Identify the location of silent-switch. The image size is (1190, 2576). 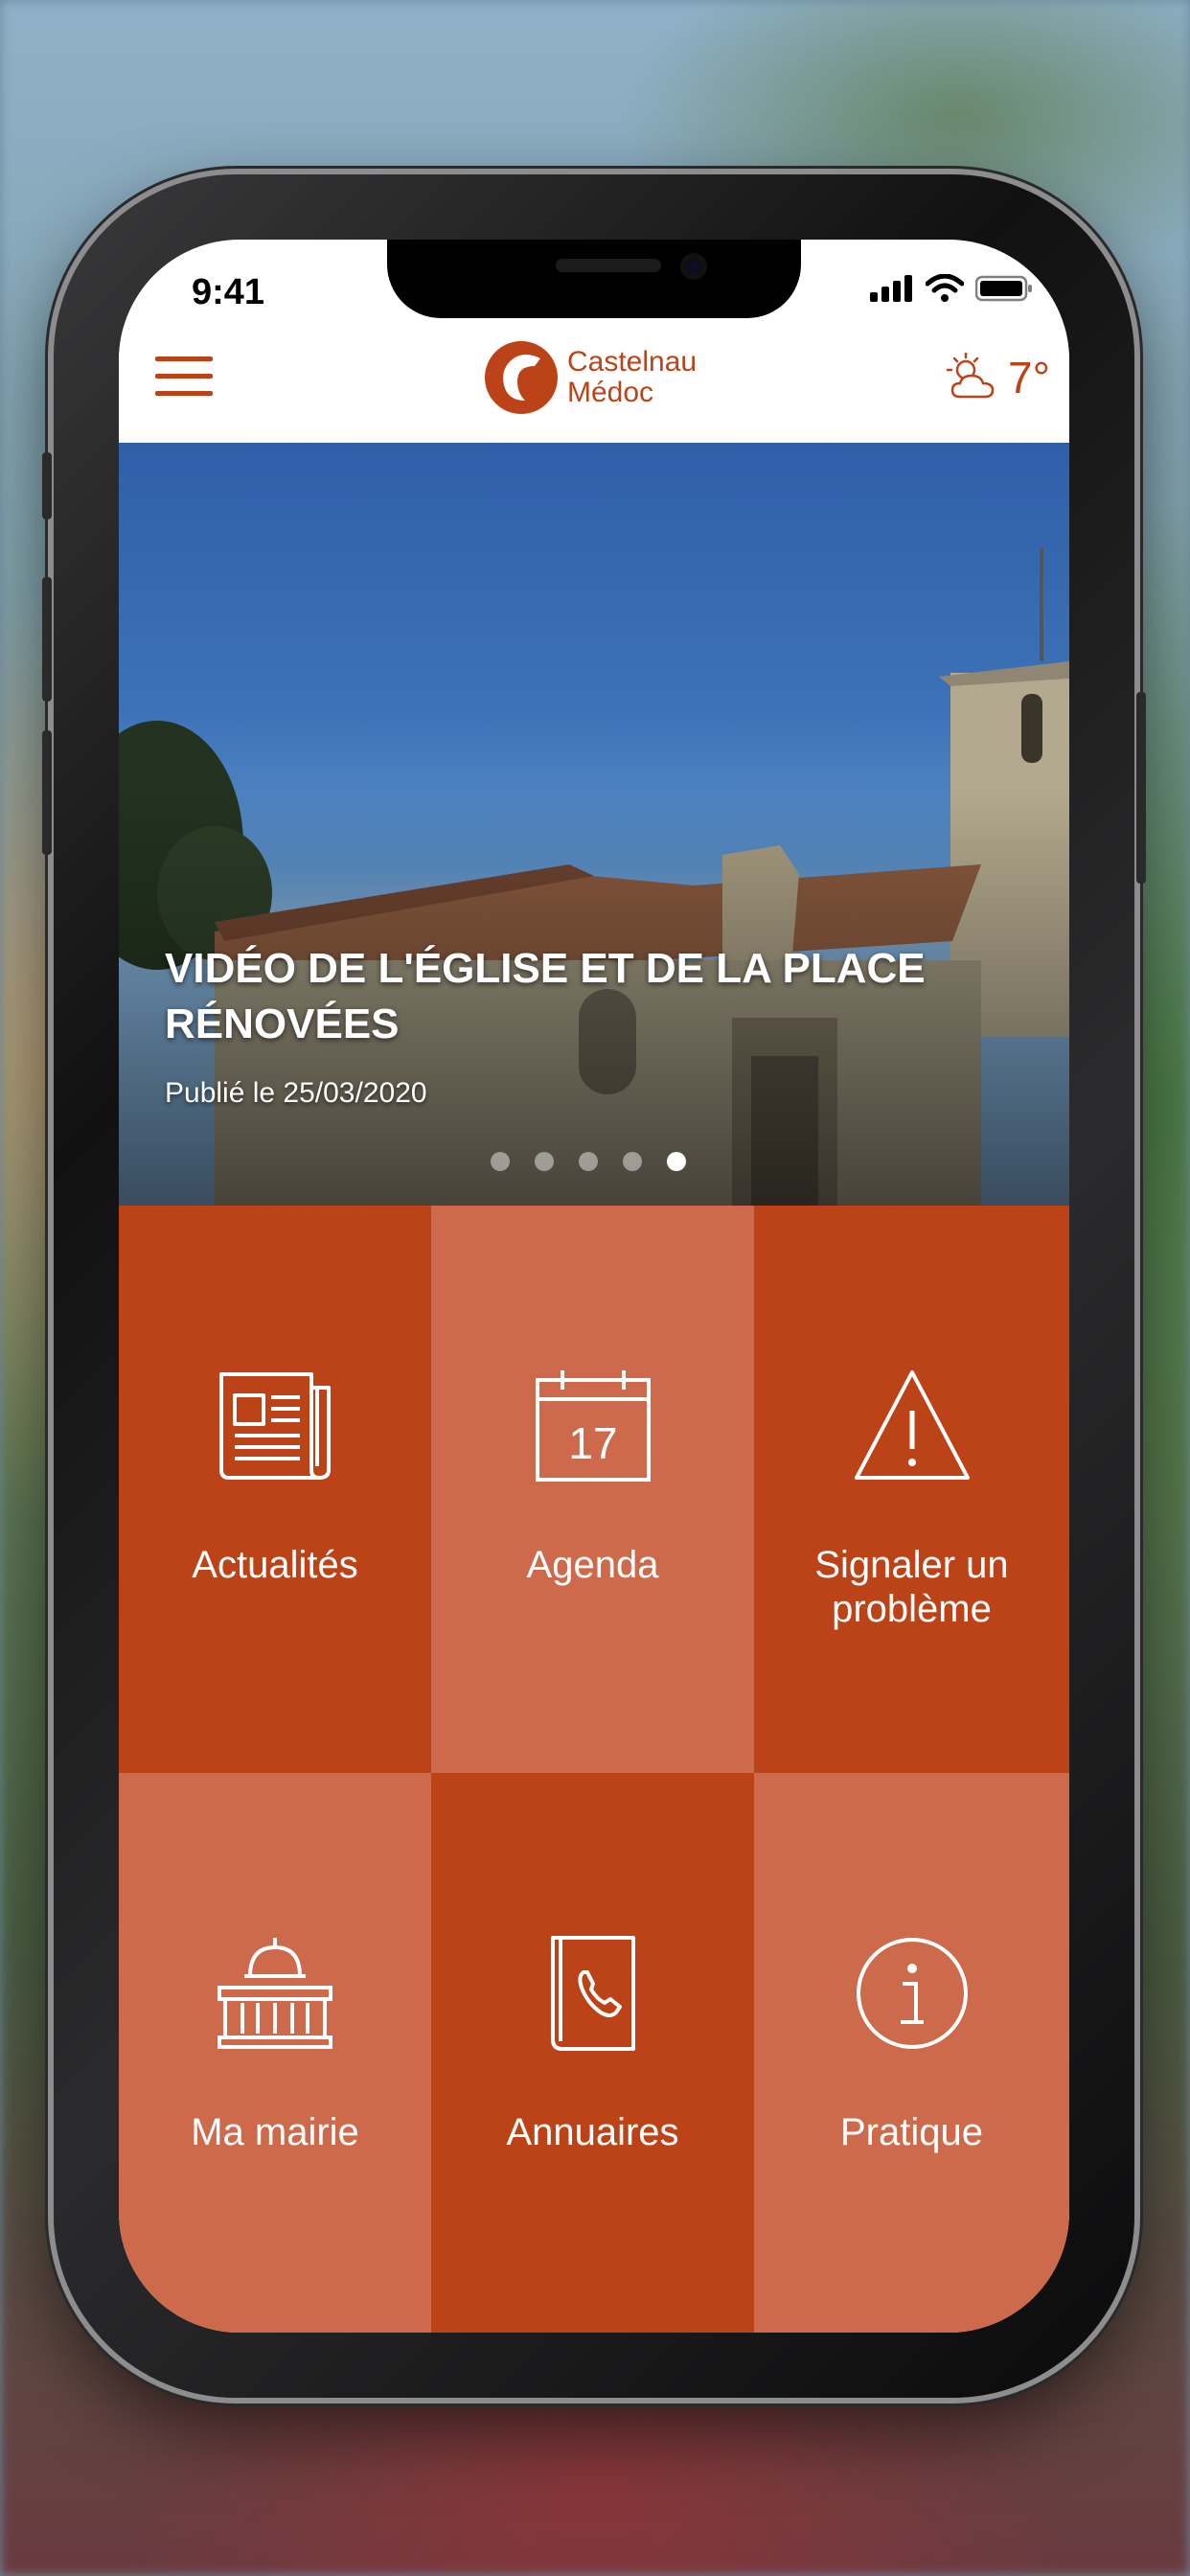
(47, 485).